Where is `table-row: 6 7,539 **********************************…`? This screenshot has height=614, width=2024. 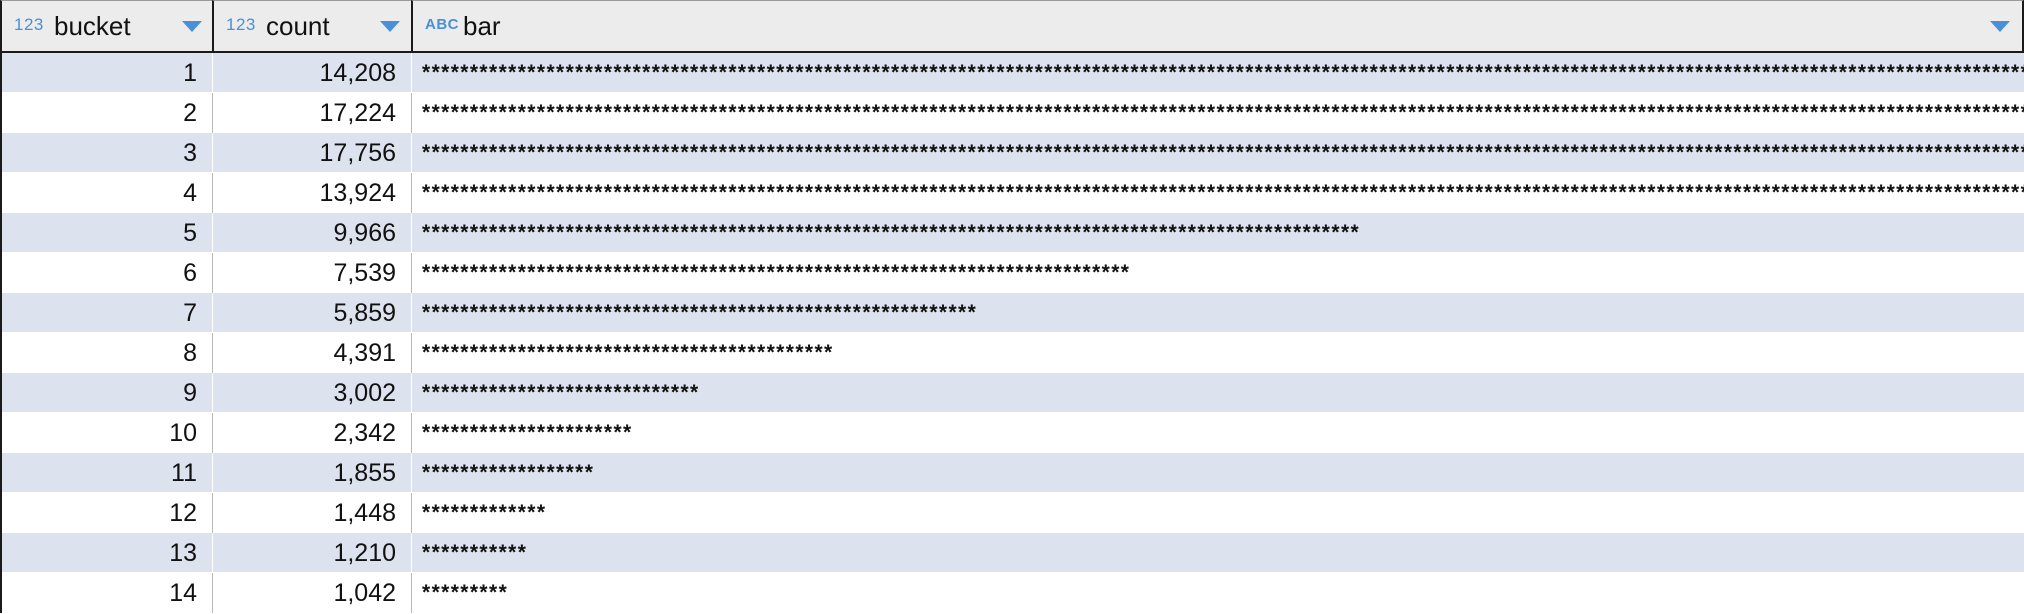 table-row: 6 7,539 **********************************… is located at coordinates (1012, 273).